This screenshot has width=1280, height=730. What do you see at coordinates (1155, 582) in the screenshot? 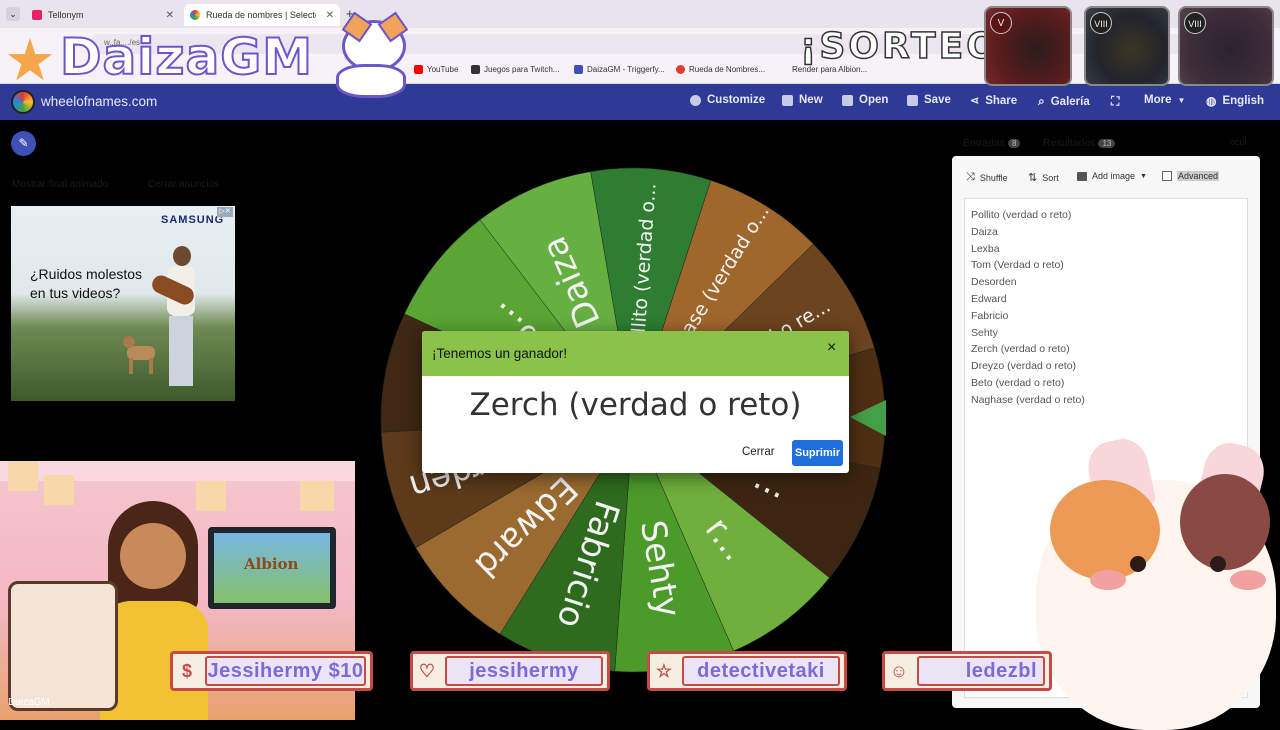
I see `cat-mascot-large-image` at bounding box center [1155, 582].